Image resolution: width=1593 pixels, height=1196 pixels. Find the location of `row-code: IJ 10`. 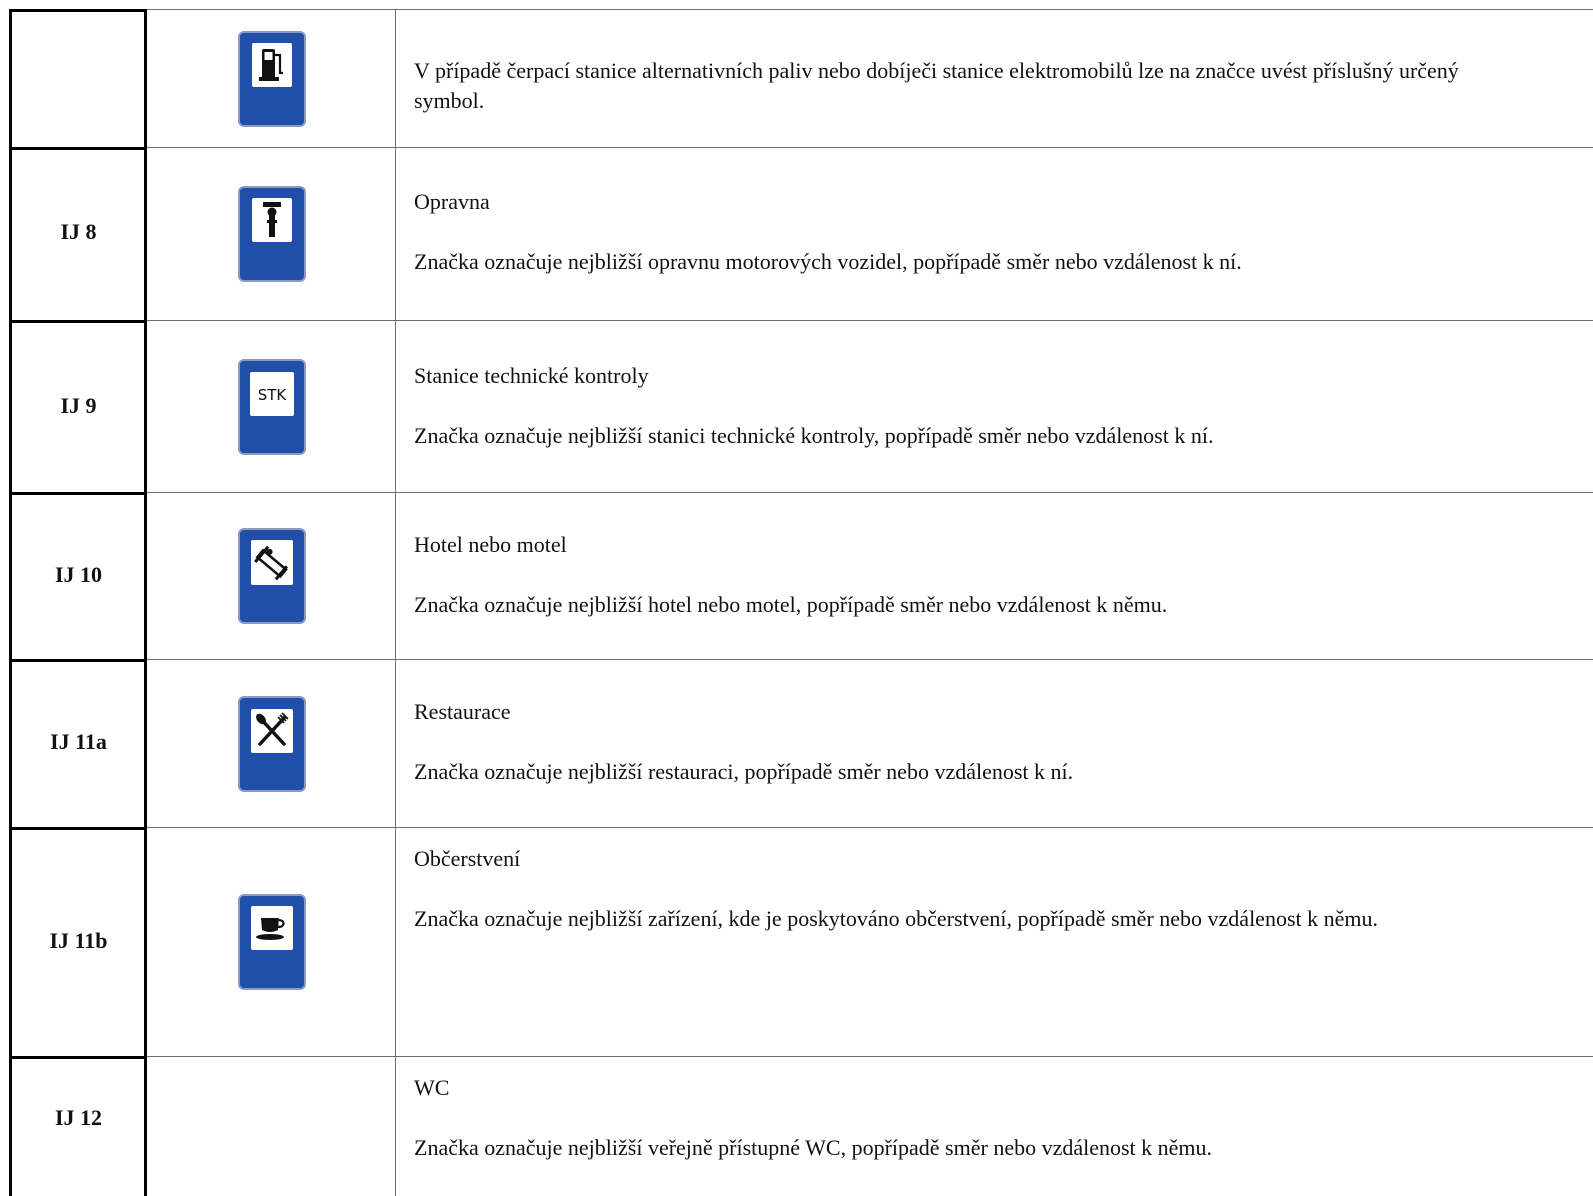

row-code: IJ 10 is located at coordinates (78, 574).